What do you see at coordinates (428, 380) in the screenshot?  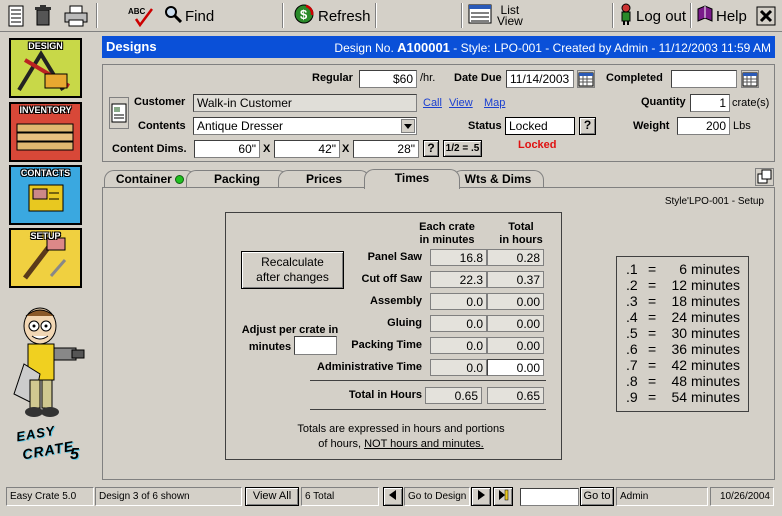 I see `divider` at bounding box center [428, 380].